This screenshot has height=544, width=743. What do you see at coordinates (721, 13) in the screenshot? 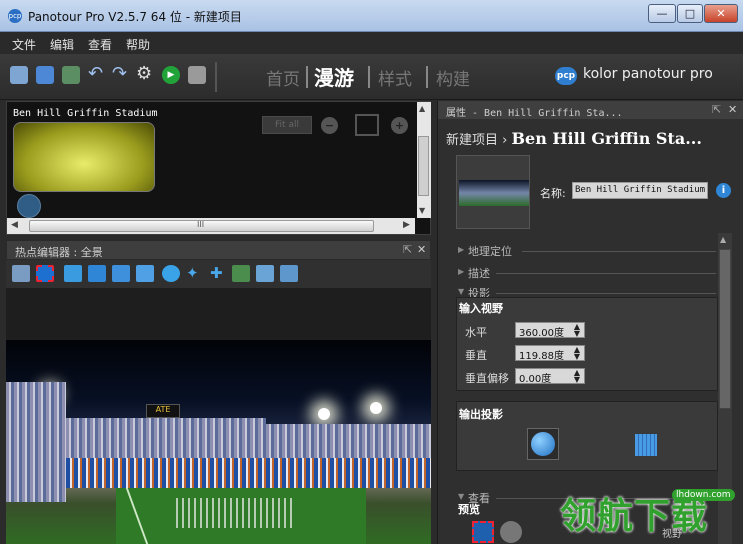
I see `close-button: ✕` at bounding box center [721, 13].